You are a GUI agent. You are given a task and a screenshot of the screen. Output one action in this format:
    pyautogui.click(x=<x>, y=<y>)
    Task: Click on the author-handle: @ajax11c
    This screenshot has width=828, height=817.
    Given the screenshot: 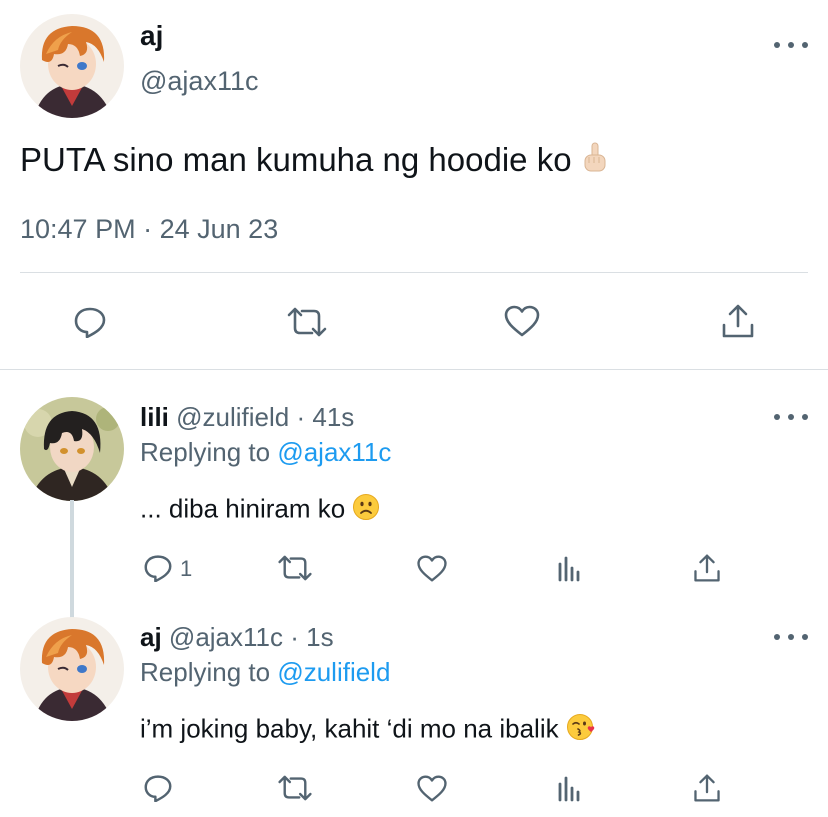 What is the action you would take?
    pyautogui.click(x=199, y=81)
    